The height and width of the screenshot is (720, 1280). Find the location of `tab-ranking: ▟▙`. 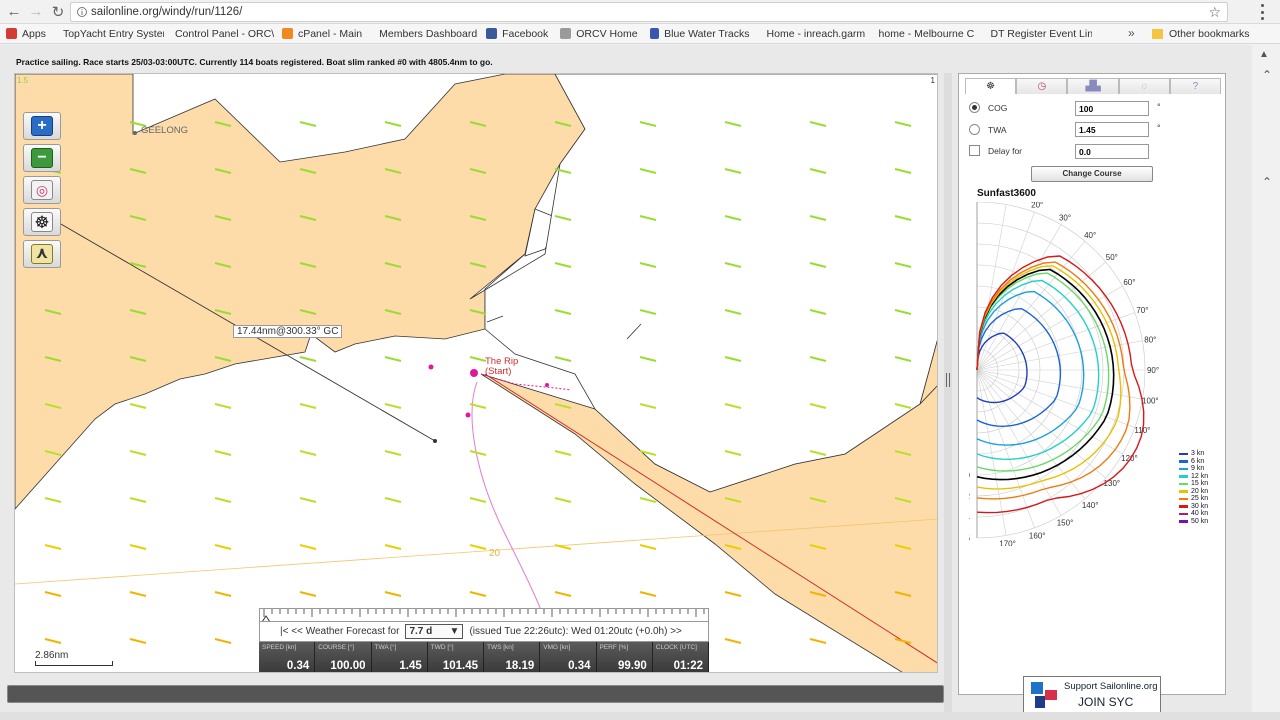

tab-ranking: ▟▙ is located at coordinates (1093, 86).